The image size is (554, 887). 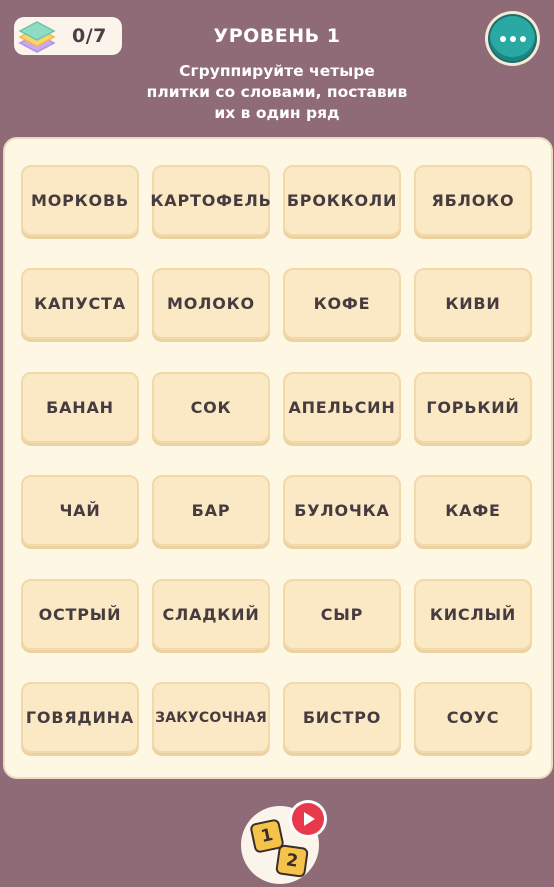 What do you see at coordinates (210, 200) in the screenshot?
I see `word-tile: КАРТОФЕЛЬ` at bounding box center [210, 200].